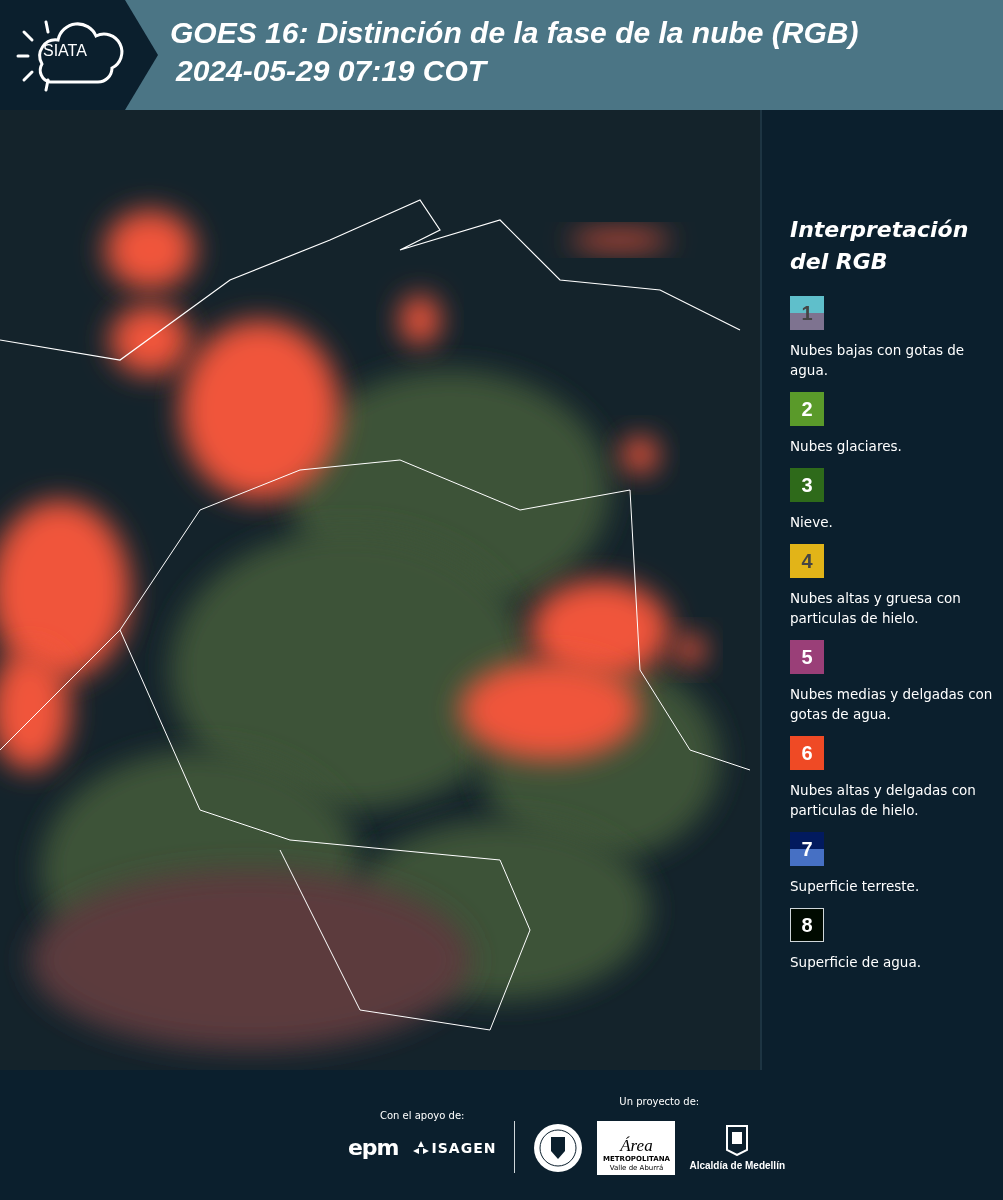 This screenshot has width=1003, height=1200. Describe the element at coordinates (659, 1101) in the screenshot. I see `project-label: Un proyecto de:` at that location.